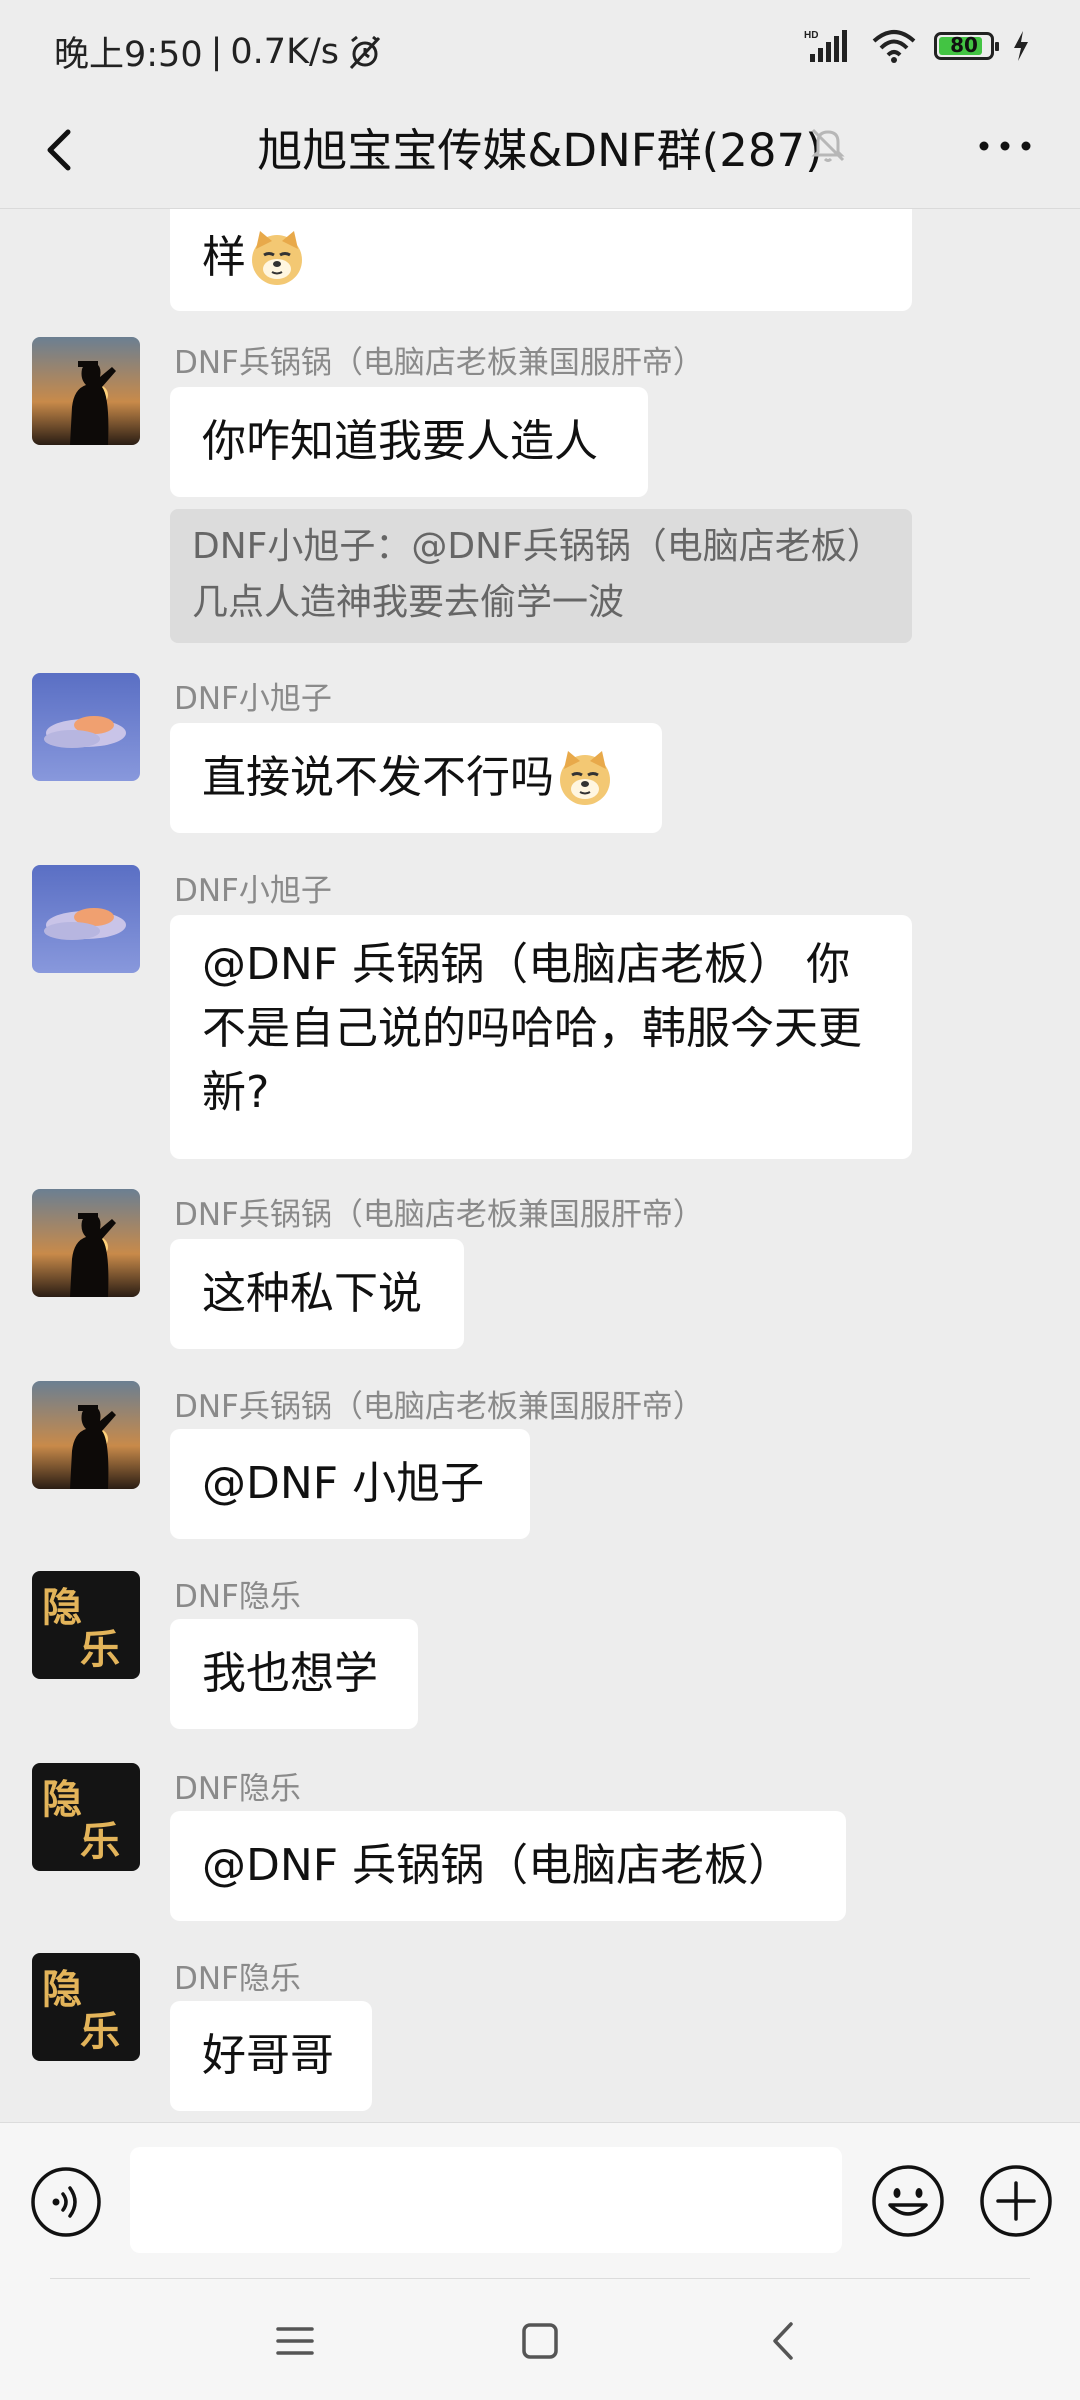 Image resolution: width=1080 pixels, height=2400 pixels. Describe the element at coordinates (128, 55) in the screenshot. I see `status-time: 晚上9:50` at that location.